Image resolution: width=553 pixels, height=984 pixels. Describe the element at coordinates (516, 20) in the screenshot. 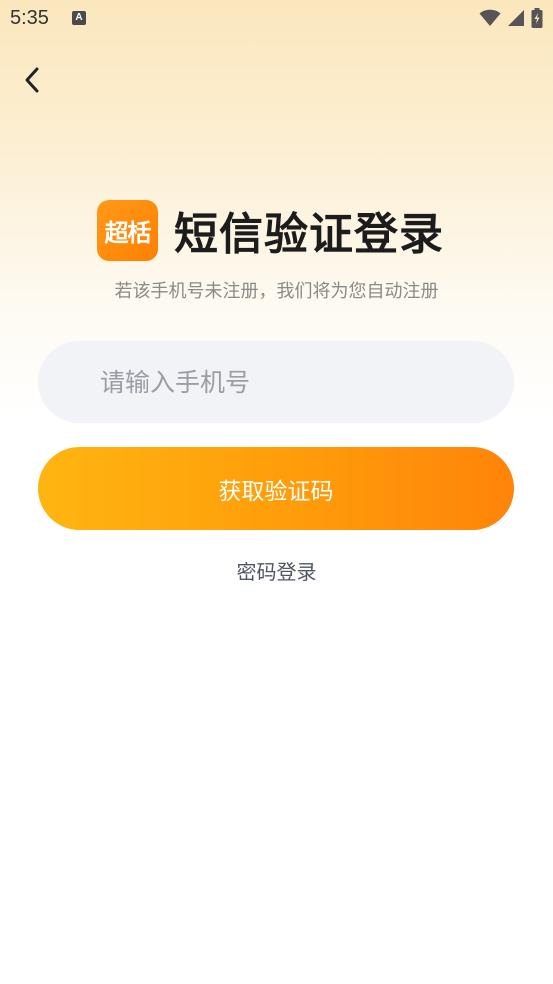

I see `cellular-signal-icon` at that location.